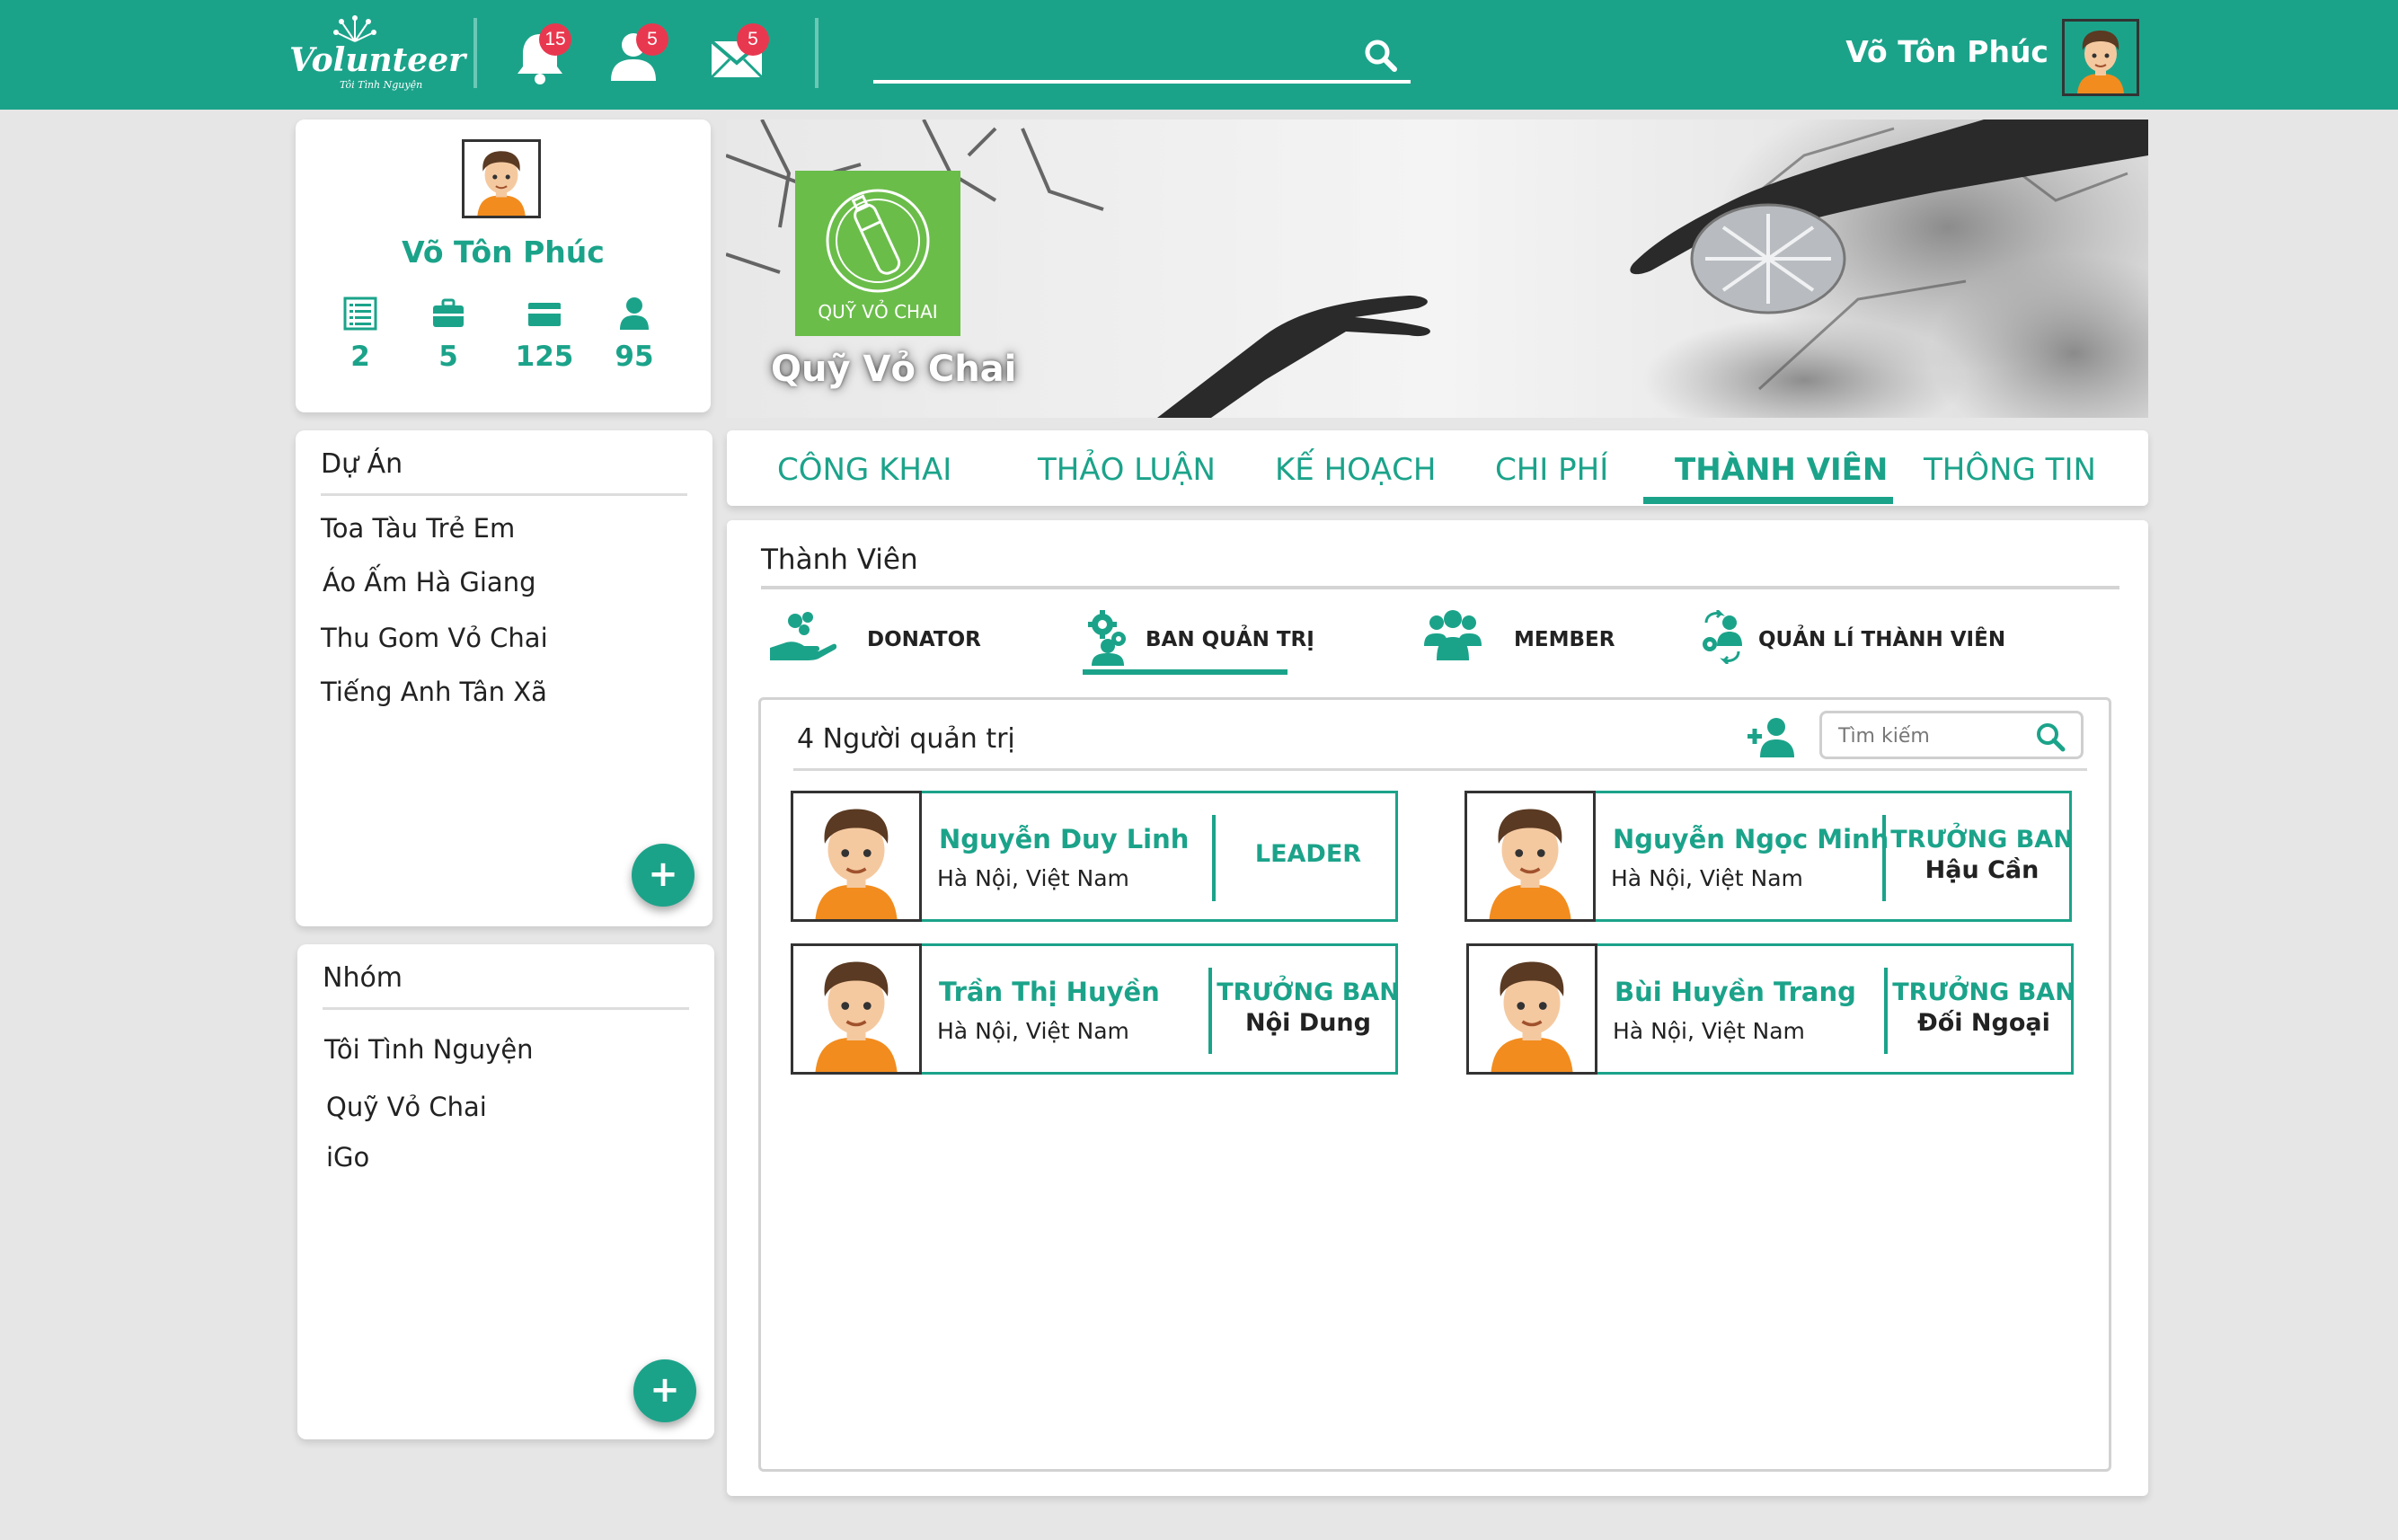 The height and width of the screenshot is (1540, 2398). I want to click on friend-requests-button: 5, so click(636, 55).